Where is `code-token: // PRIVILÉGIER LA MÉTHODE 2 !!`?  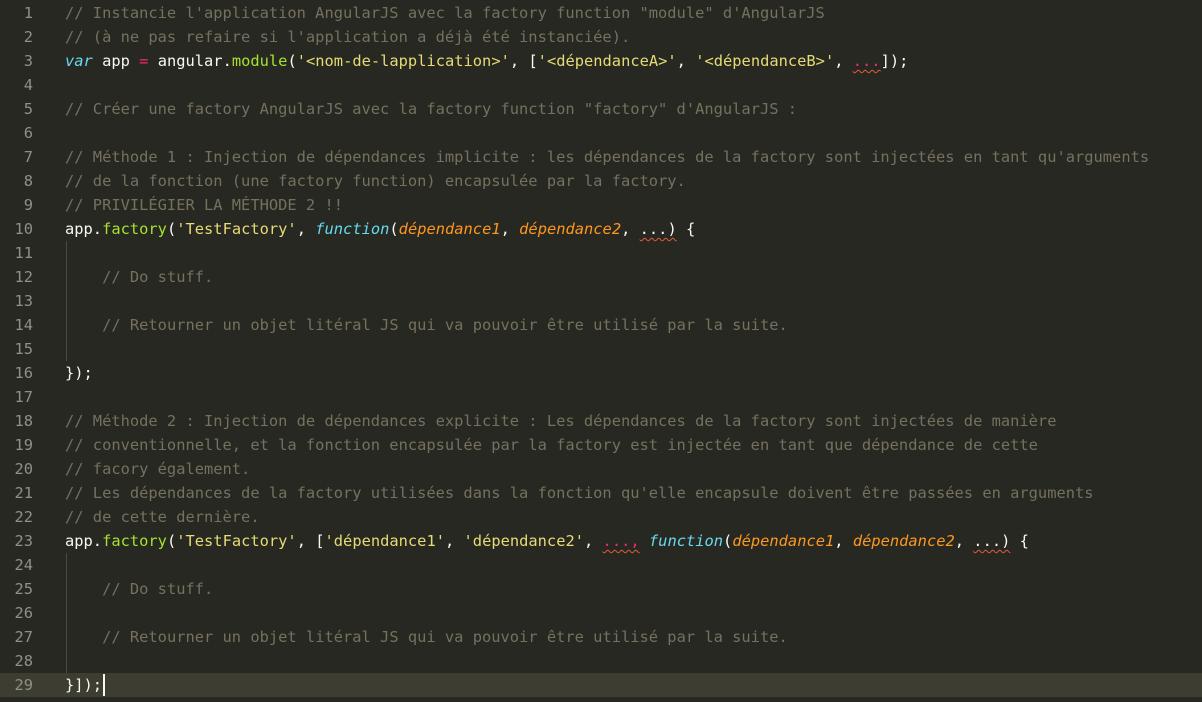
code-token: // PRIVILÉGIER LA MÉTHODE 2 !! is located at coordinates (204, 205).